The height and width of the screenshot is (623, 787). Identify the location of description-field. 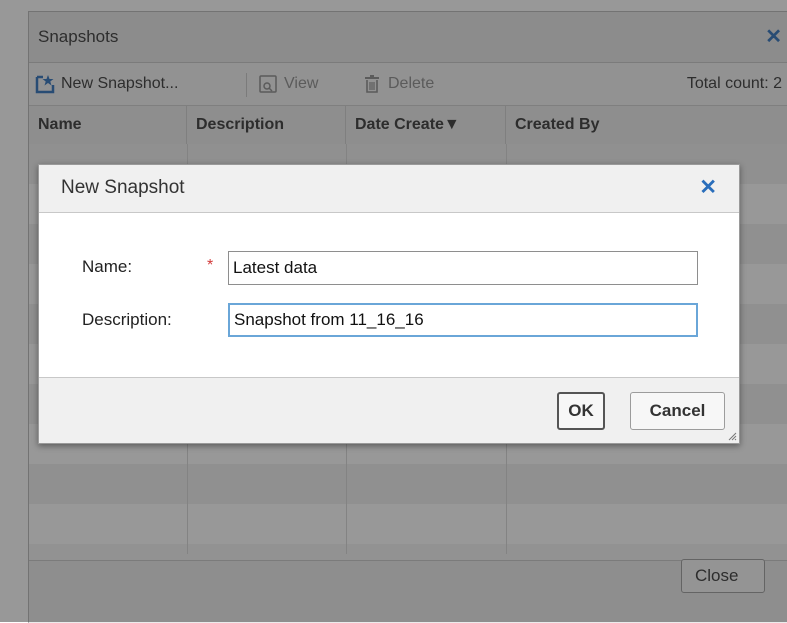
(463, 320).